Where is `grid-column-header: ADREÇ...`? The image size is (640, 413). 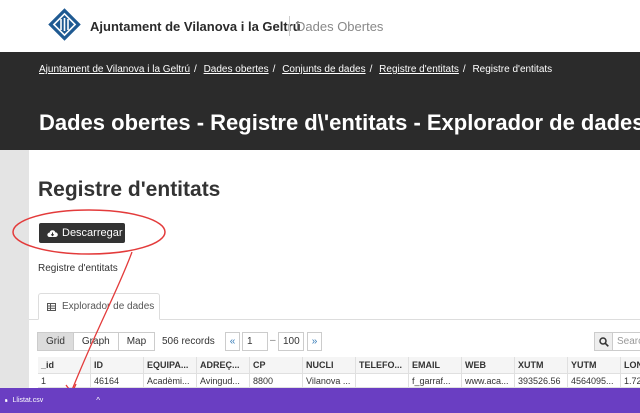
grid-column-header: ADREÇ... is located at coordinates (223, 365).